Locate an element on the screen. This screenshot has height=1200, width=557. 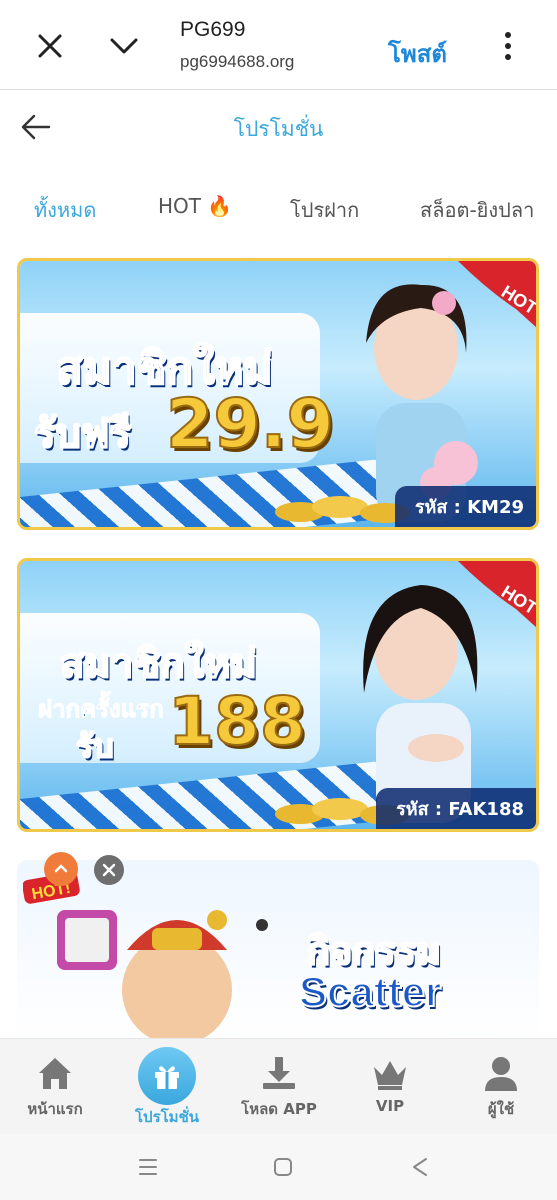
banner-subline-receive: รับ is located at coordinates (94, 746).